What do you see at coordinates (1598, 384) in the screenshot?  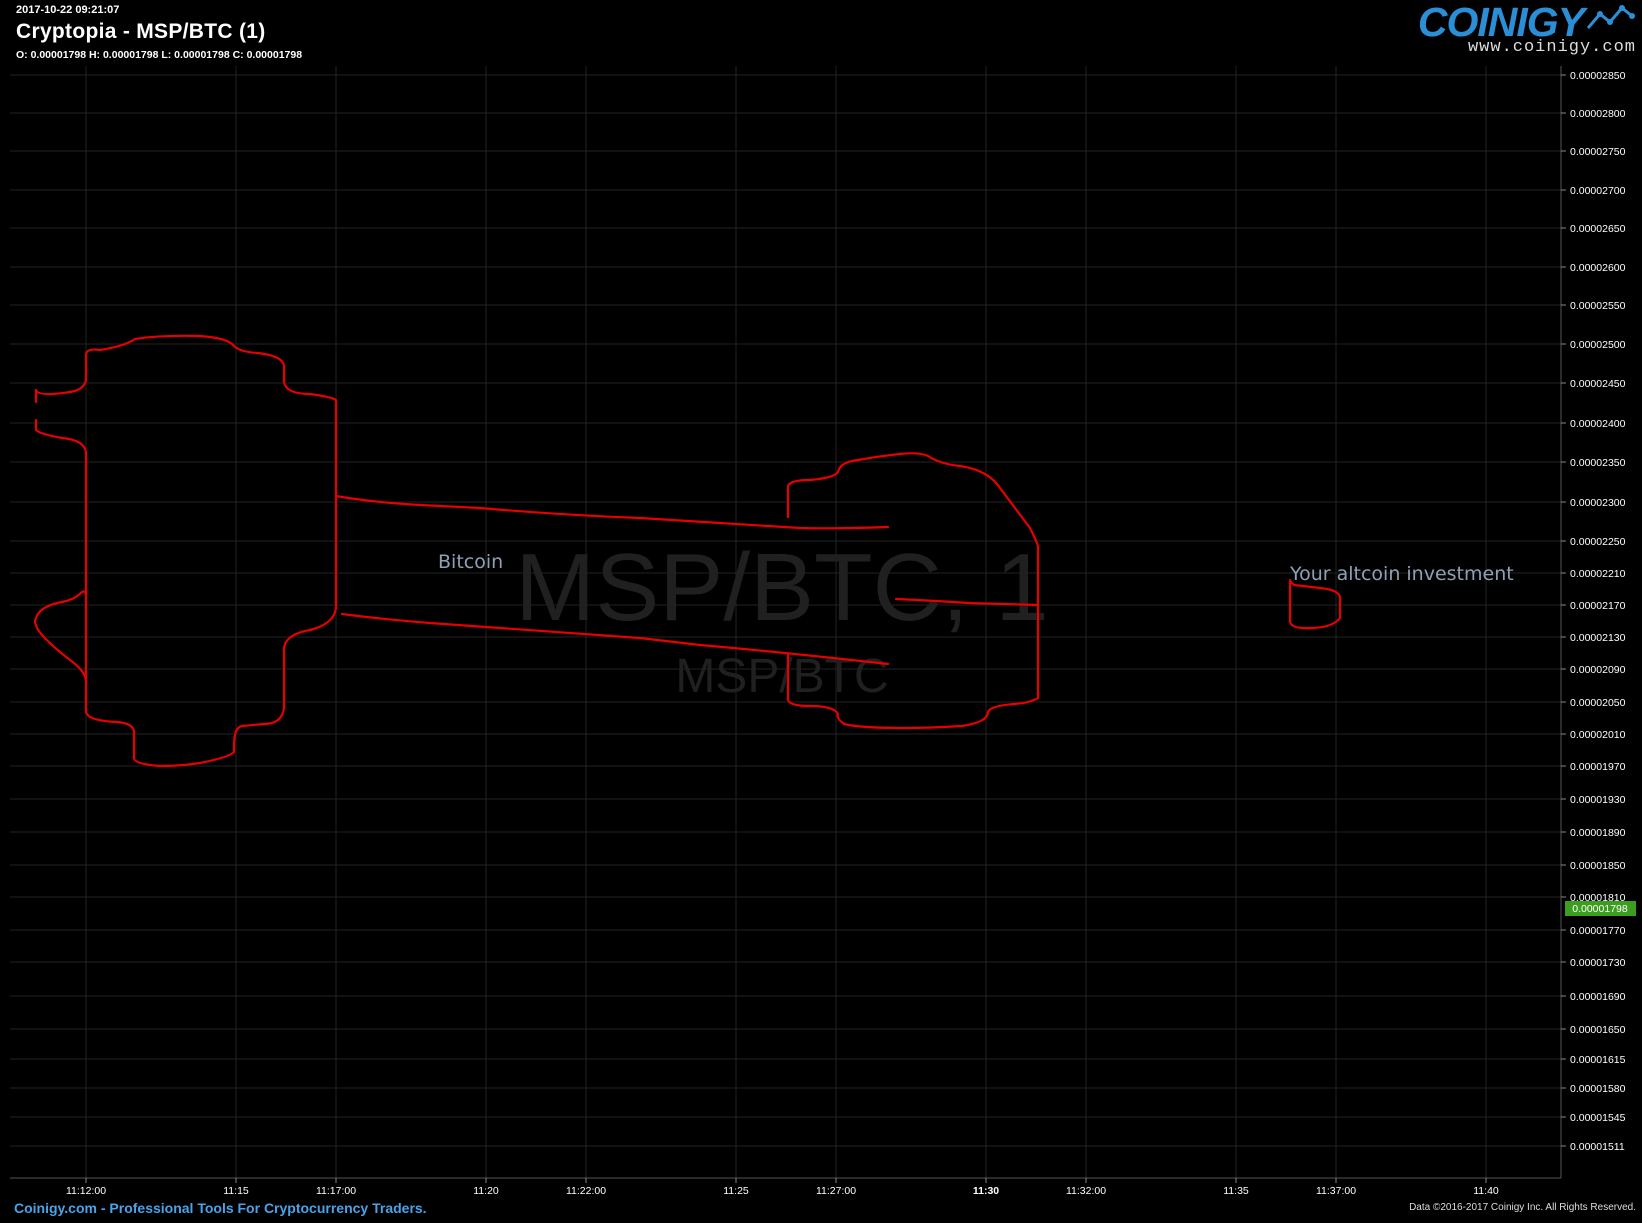 I see `y-tick-label: 0.00002450` at bounding box center [1598, 384].